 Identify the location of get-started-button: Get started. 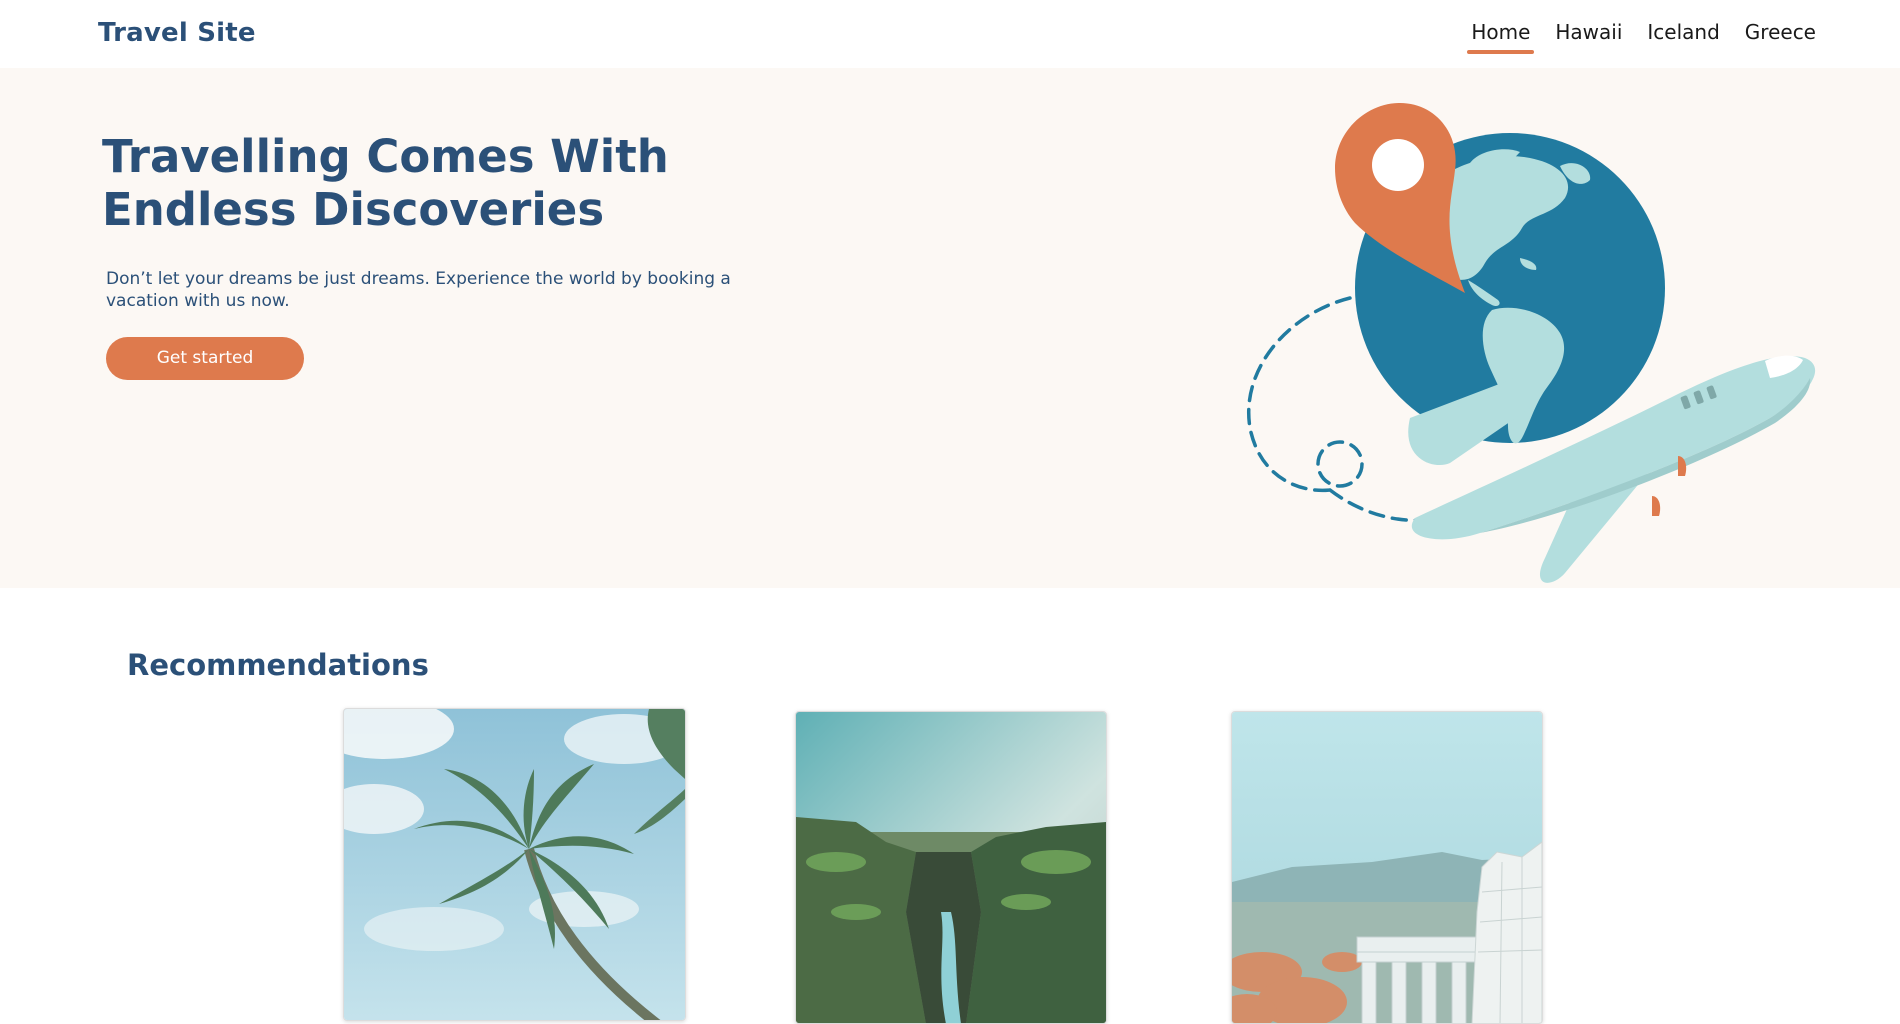
(205, 358).